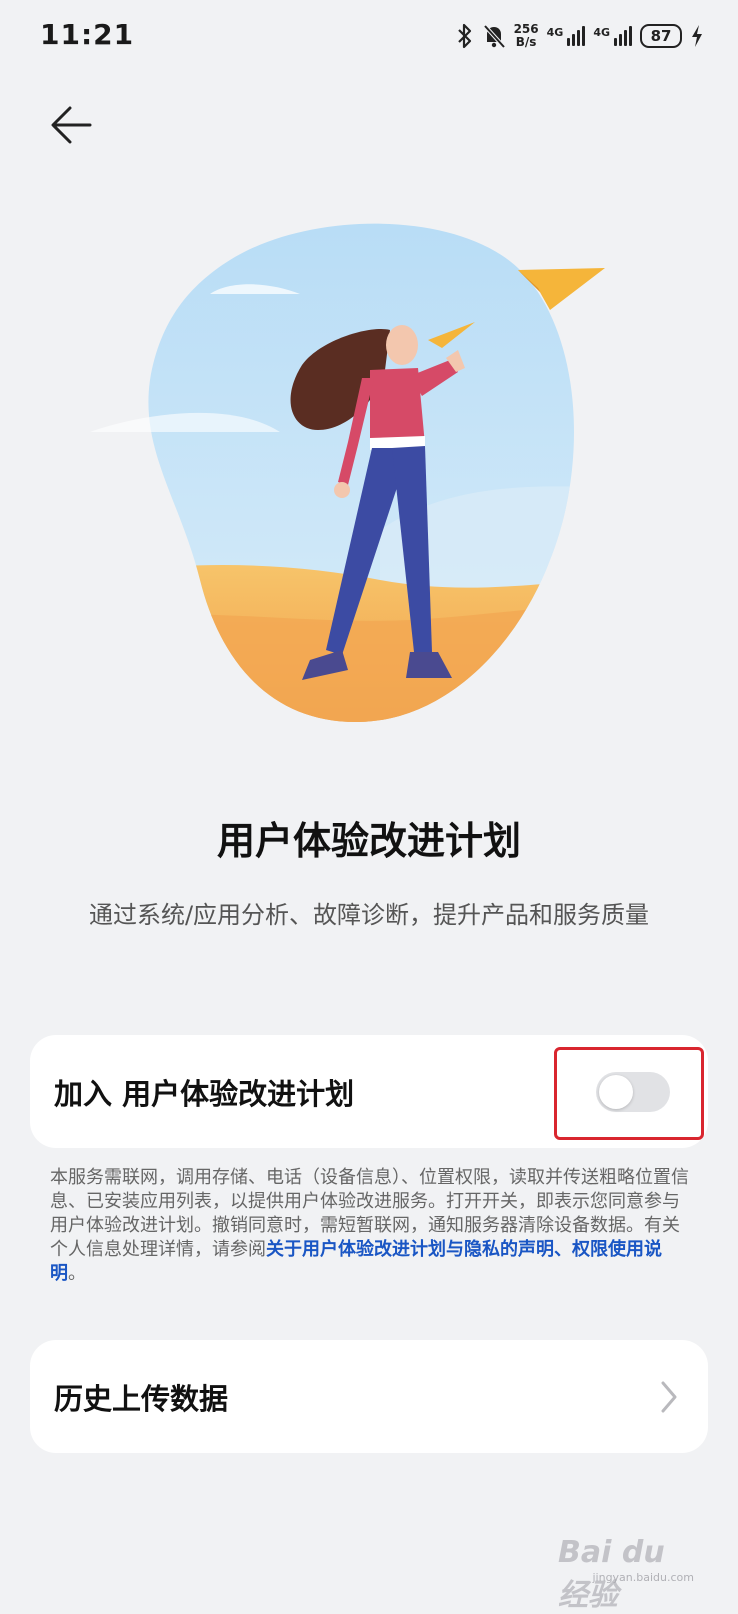  I want to click on status-icons: 256 B/s 4G 4G 87, so click(580, 36).